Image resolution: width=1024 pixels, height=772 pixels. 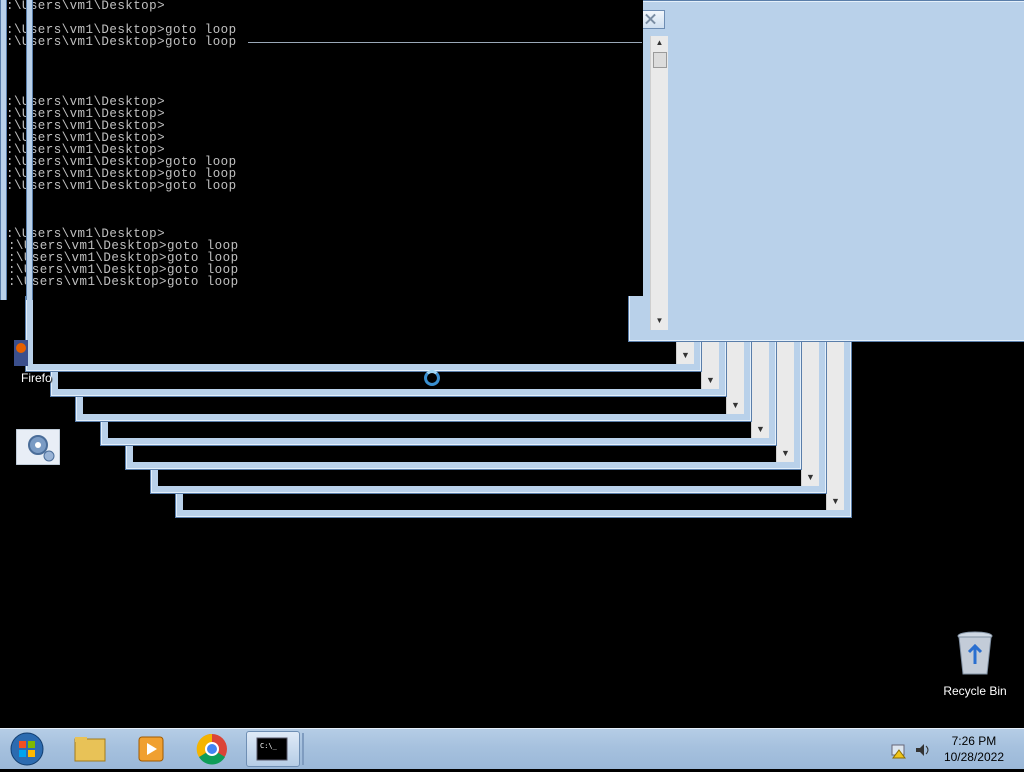 I want to click on desktop-icon-label: Recycle Bin, so click(x=975, y=691).